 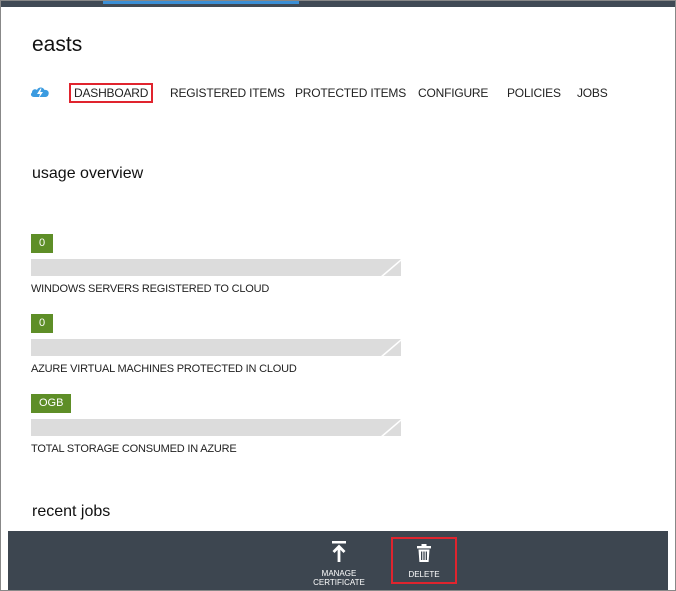 I want to click on usage-overview-title: usage overview, so click(x=88, y=173).